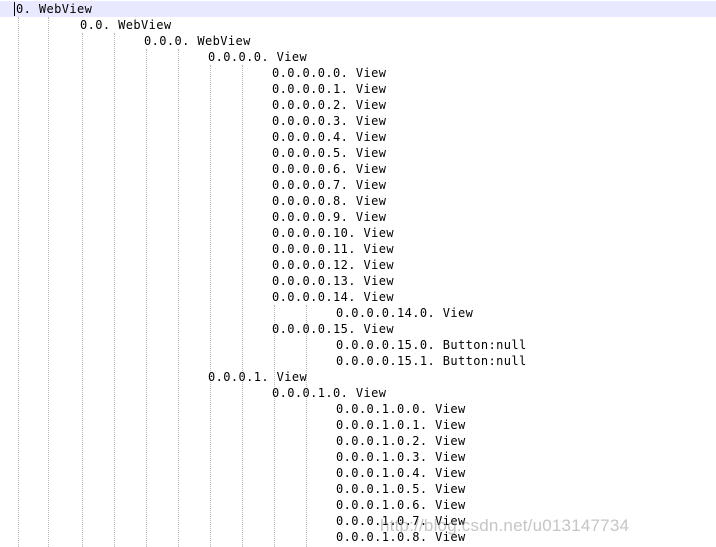 The height and width of the screenshot is (547, 716). I want to click on tree-line: 0.0.0.0.11. View, so click(333, 249).